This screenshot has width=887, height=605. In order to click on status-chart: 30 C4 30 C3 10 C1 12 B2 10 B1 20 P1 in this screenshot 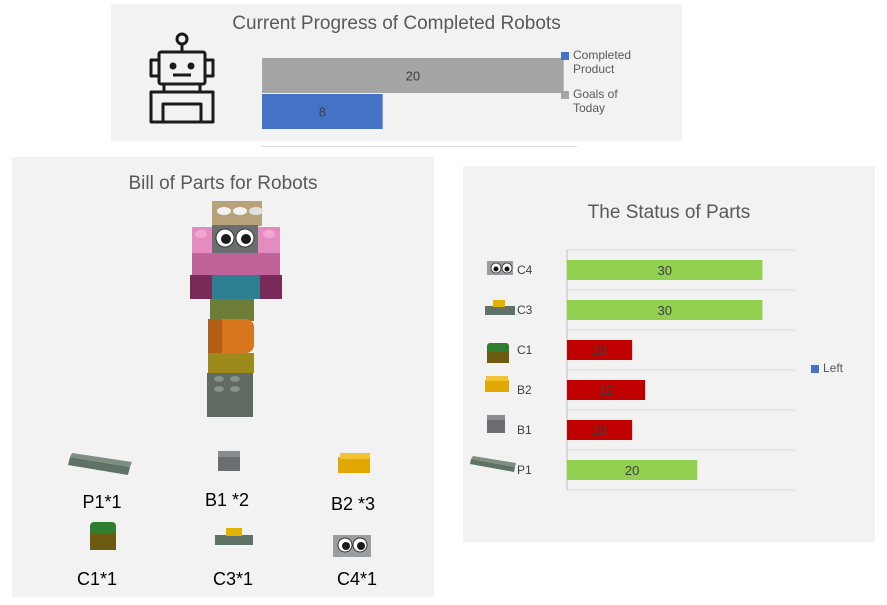, I will do `click(656, 370)`.